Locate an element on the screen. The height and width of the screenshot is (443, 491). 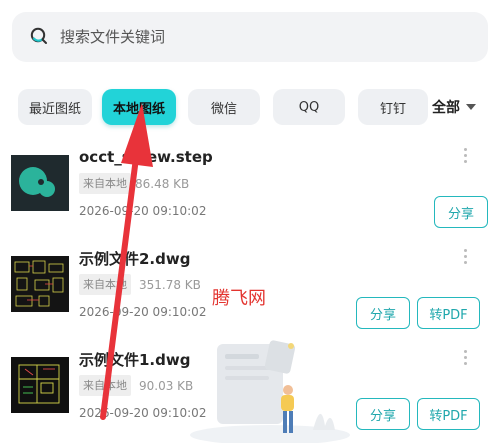
category-tabs: 最近图纸 本地图纸 微信 QQ 钉钉 is located at coordinates (245, 107).